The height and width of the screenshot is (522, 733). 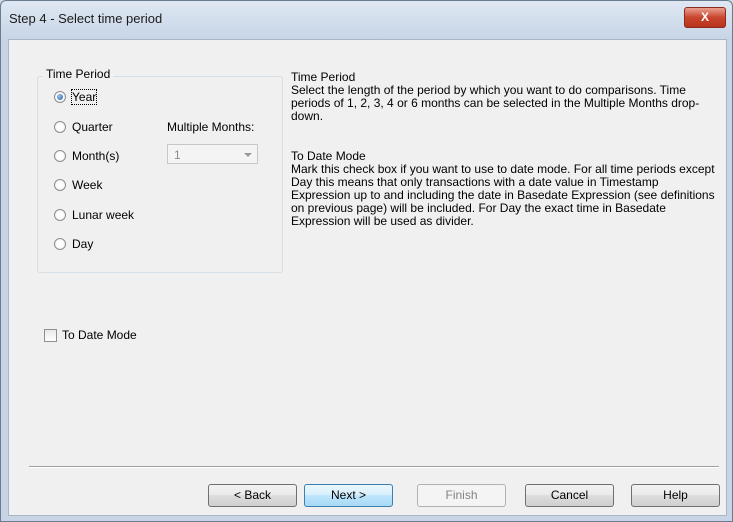 I want to click on radio-day: Day, so click(x=73, y=244).